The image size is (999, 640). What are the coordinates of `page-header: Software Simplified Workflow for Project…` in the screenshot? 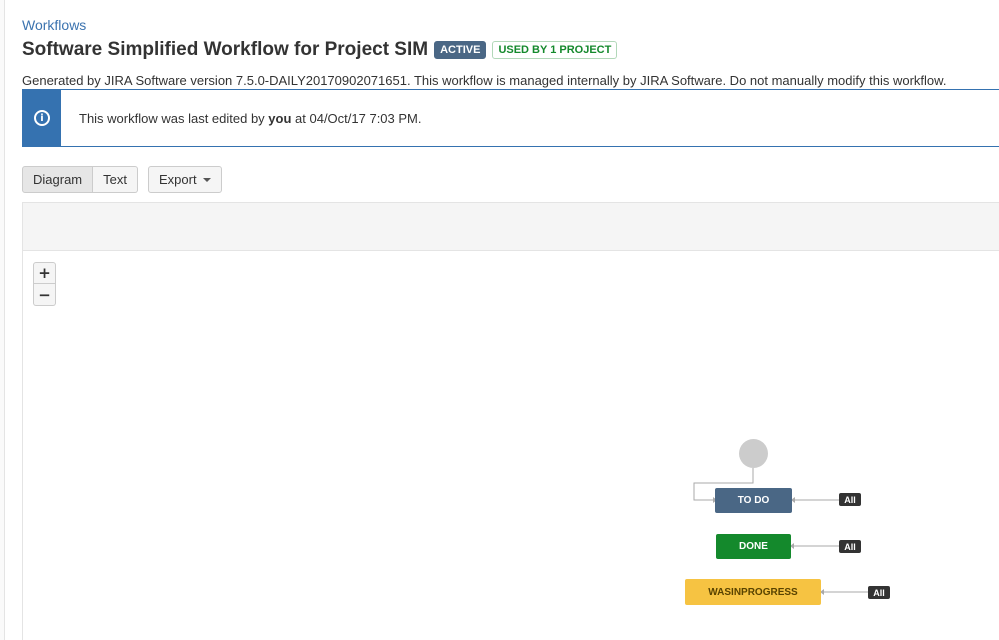 It's located at (320, 50).